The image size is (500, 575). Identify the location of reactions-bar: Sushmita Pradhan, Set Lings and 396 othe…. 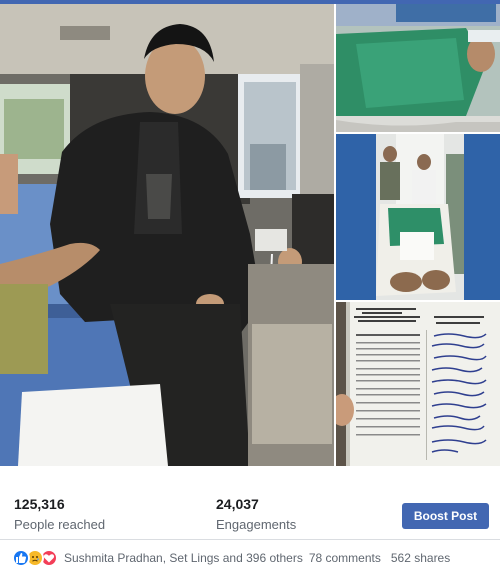
(250, 558).